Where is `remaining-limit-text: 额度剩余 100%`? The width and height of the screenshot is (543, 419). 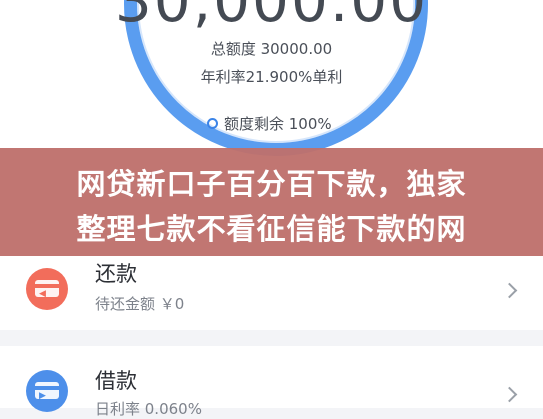
remaining-limit-text: 额度剩余 100% is located at coordinates (278, 123).